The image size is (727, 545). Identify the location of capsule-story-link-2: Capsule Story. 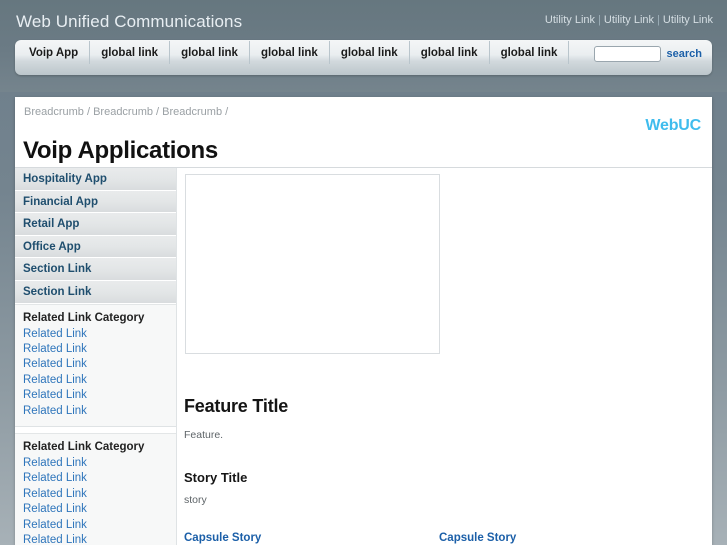
(477, 538).